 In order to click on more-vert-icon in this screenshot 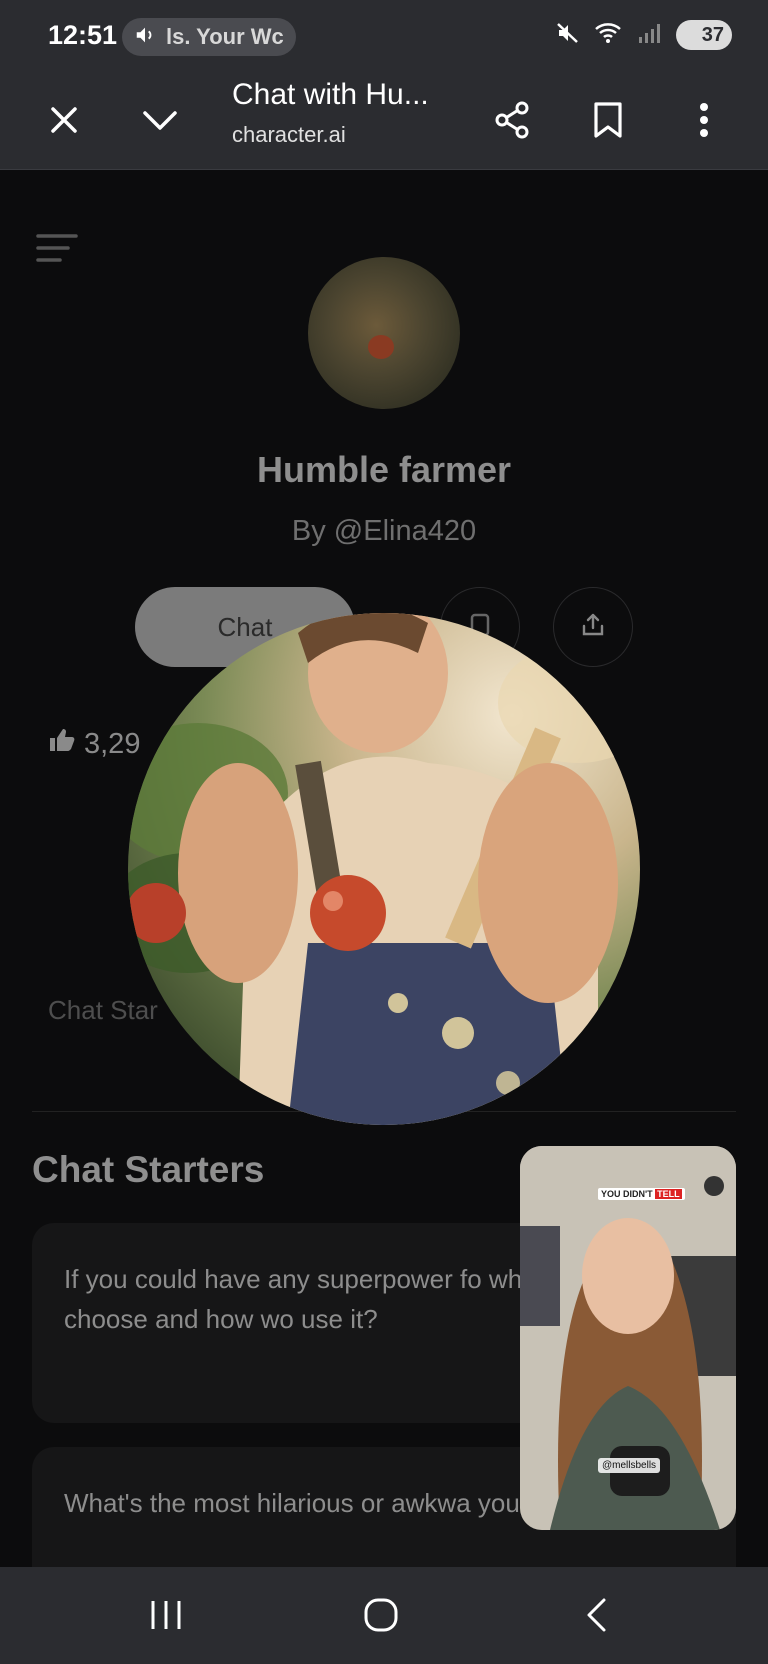, I will do `click(704, 120)`.